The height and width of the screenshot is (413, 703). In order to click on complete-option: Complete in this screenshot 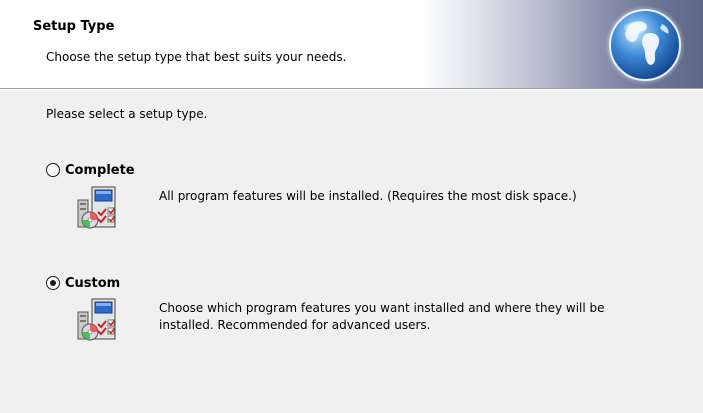, I will do `click(90, 170)`.